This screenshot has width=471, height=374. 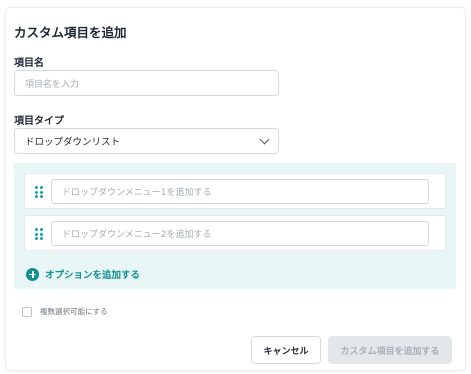 I want to click on add-custom-field-button: カスタム項目を追加する, so click(x=390, y=350).